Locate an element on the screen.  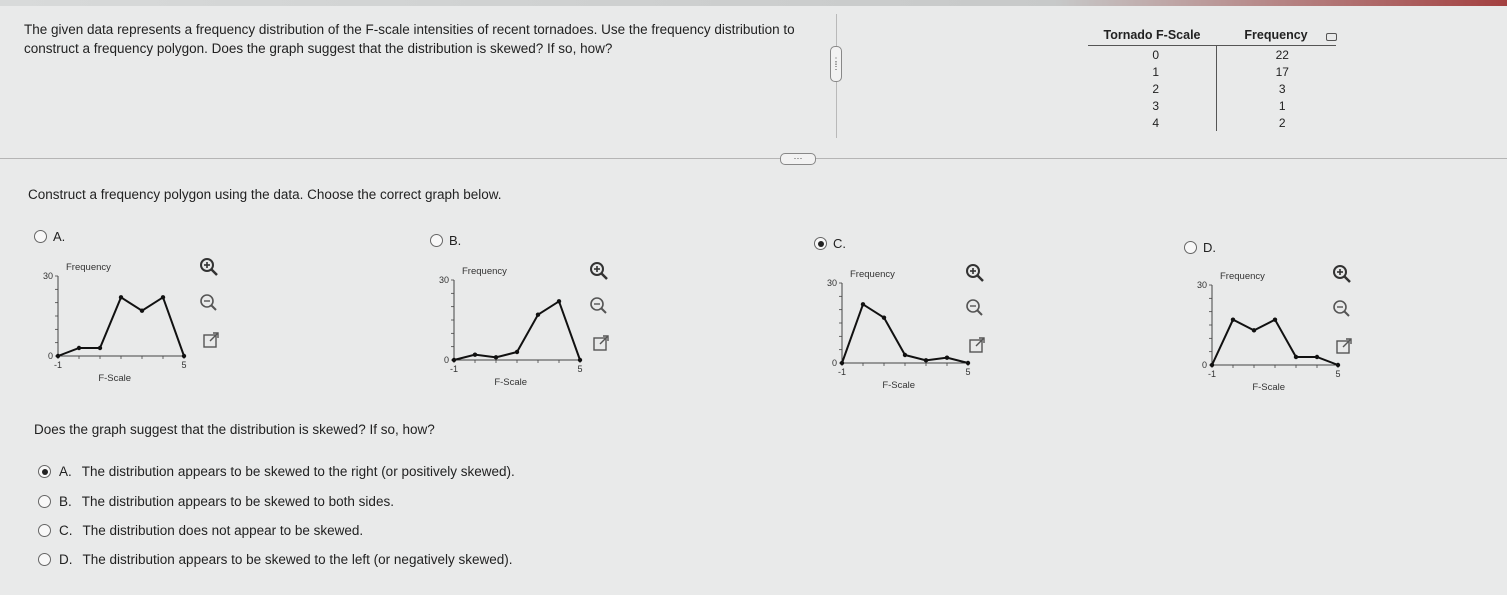
radio-answer-b is located at coordinates (44, 501).